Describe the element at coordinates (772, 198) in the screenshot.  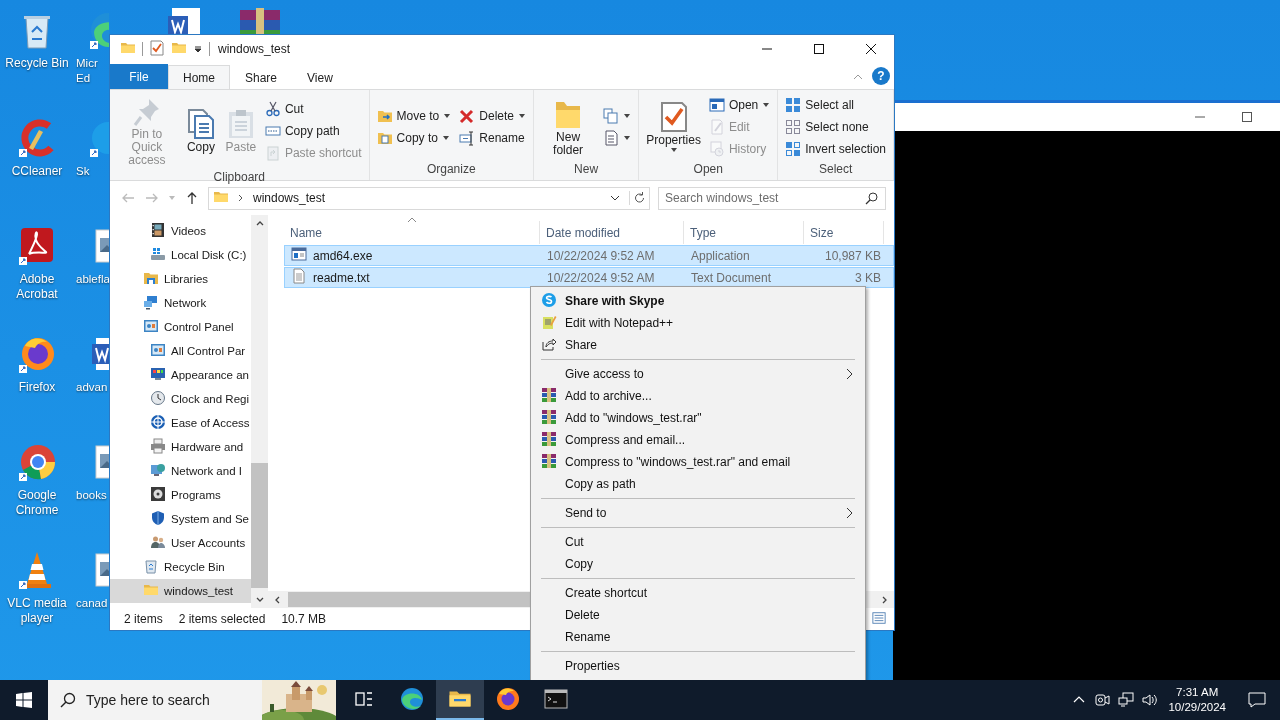
I see `search-field: Search windows_test` at that location.